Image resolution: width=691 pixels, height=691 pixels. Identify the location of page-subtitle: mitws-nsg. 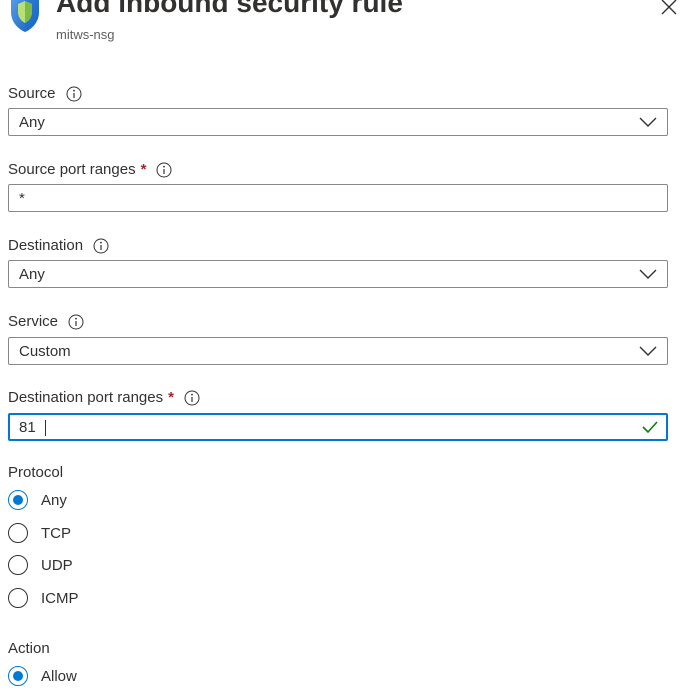
(85, 34).